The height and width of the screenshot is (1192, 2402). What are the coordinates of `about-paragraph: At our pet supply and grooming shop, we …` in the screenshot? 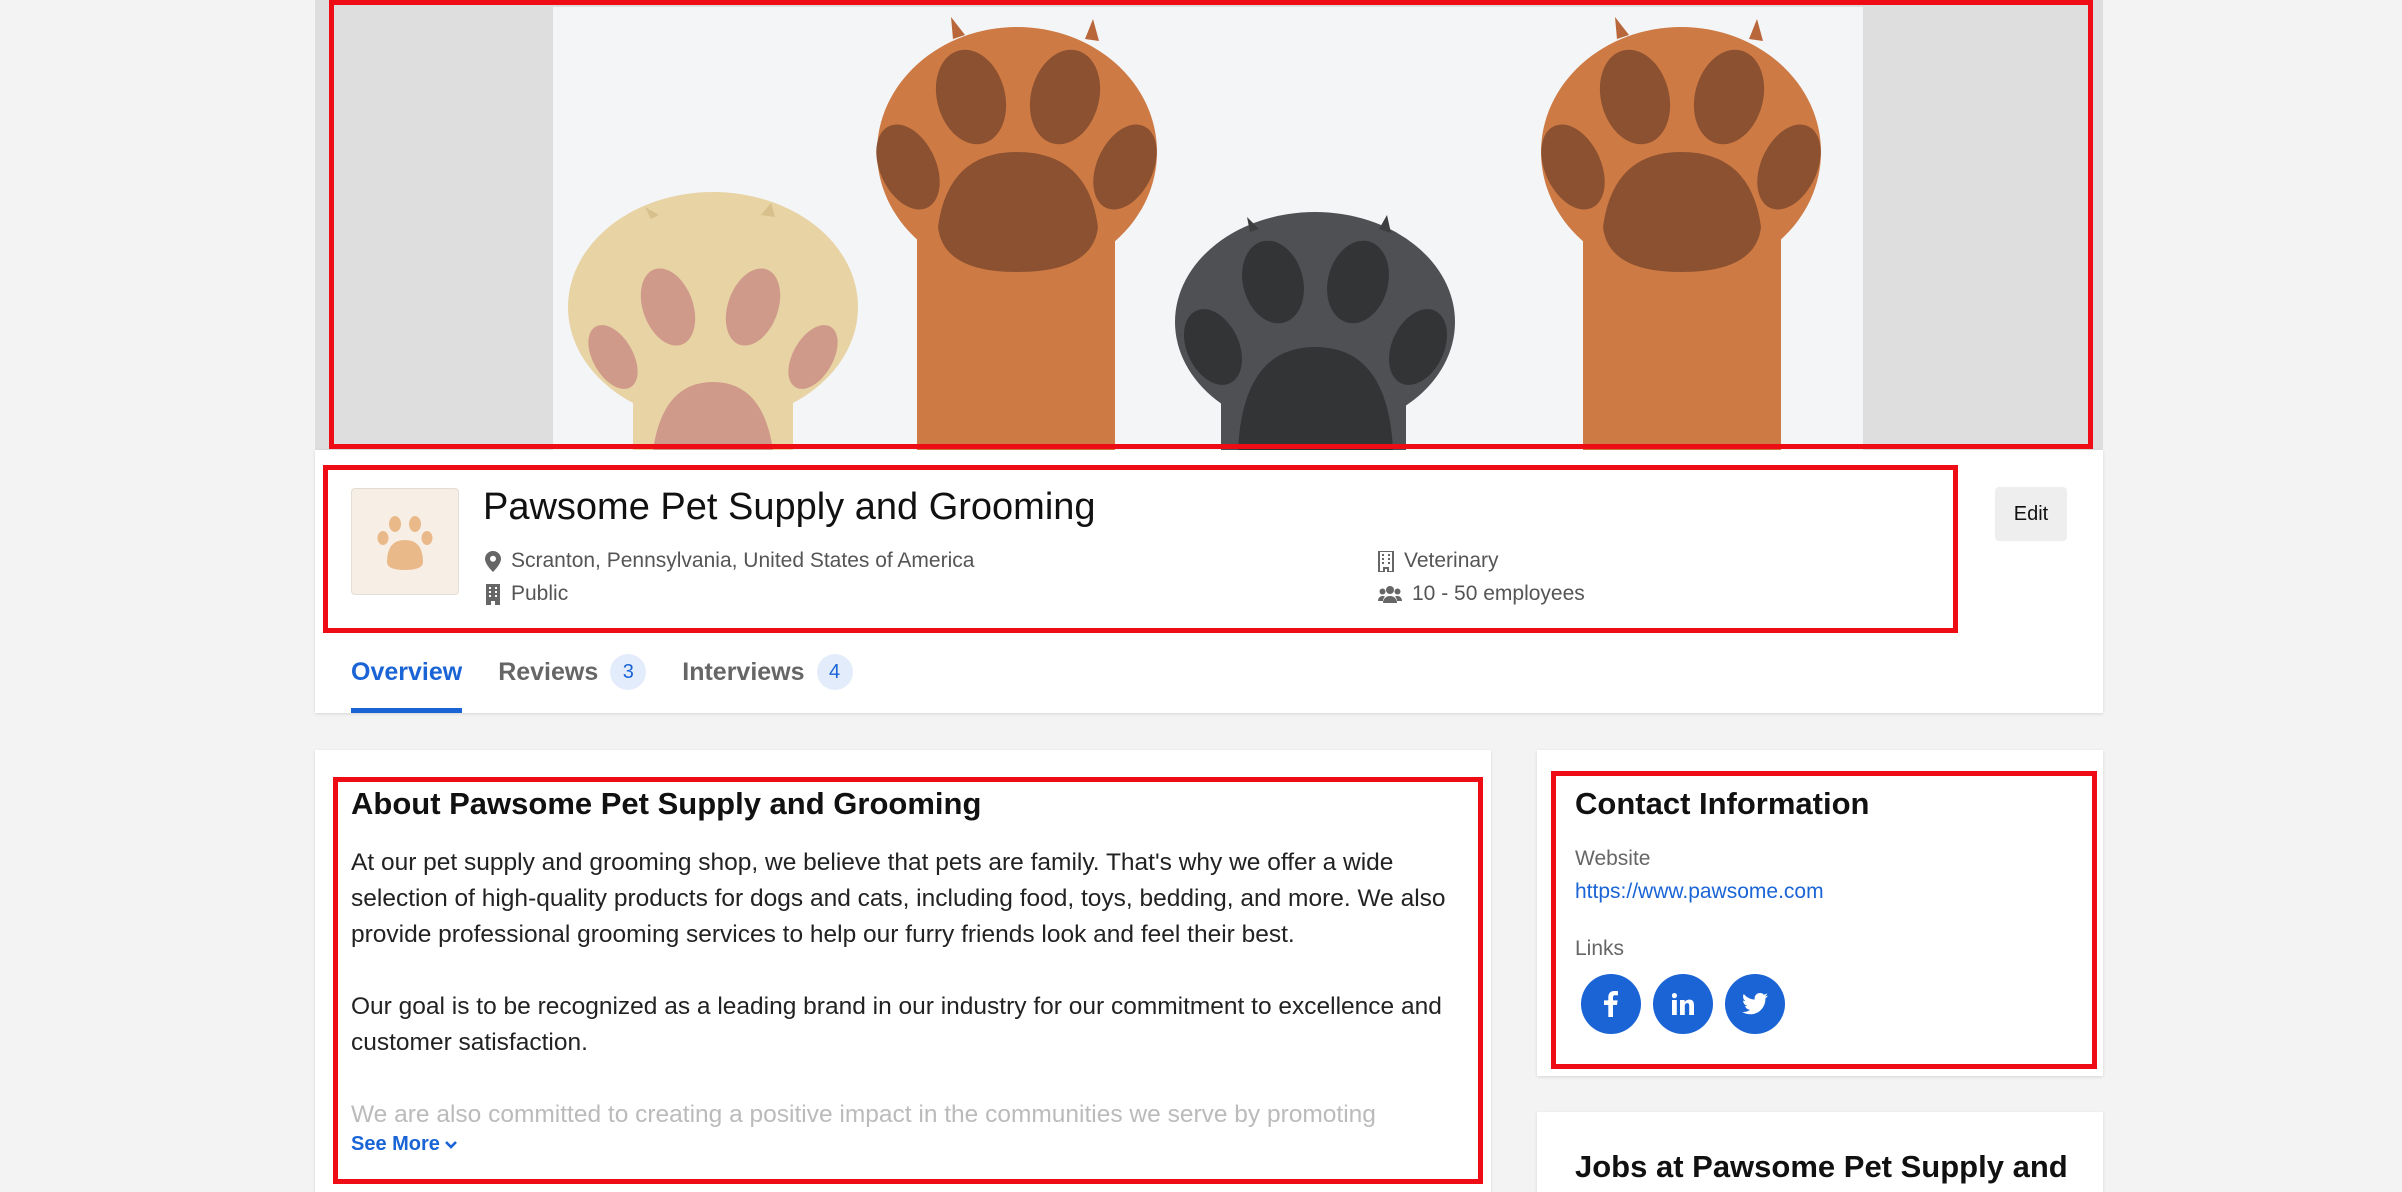 It's located at (898, 898).